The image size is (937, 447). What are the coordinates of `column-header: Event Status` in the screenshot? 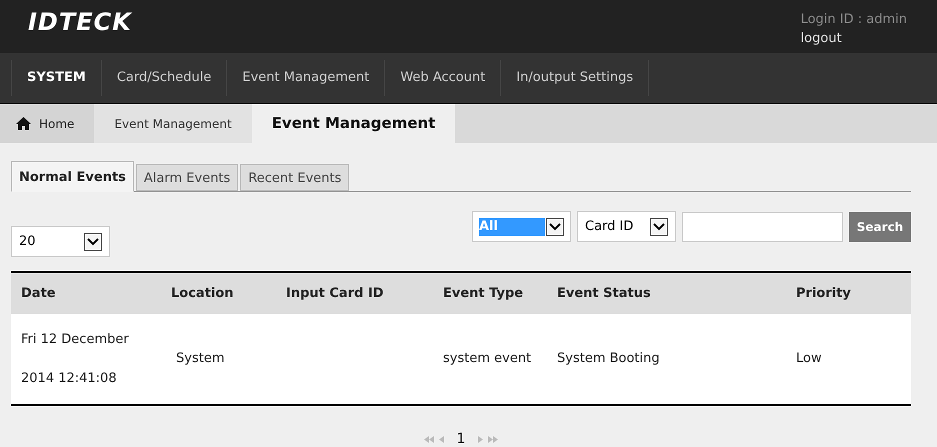 It's located at (604, 293).